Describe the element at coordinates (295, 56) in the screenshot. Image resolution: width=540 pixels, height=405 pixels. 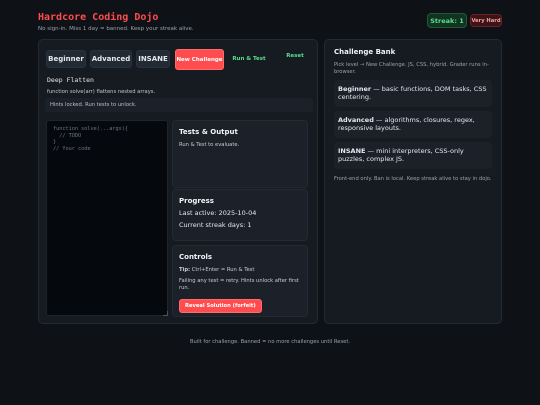
I see `reset-button: Reset` at that location.